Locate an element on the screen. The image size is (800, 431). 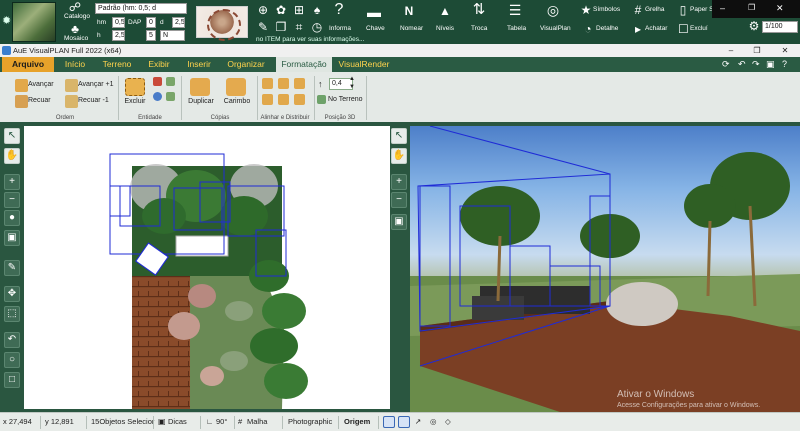
info-label: Informa is located at coordinates (340, 28).